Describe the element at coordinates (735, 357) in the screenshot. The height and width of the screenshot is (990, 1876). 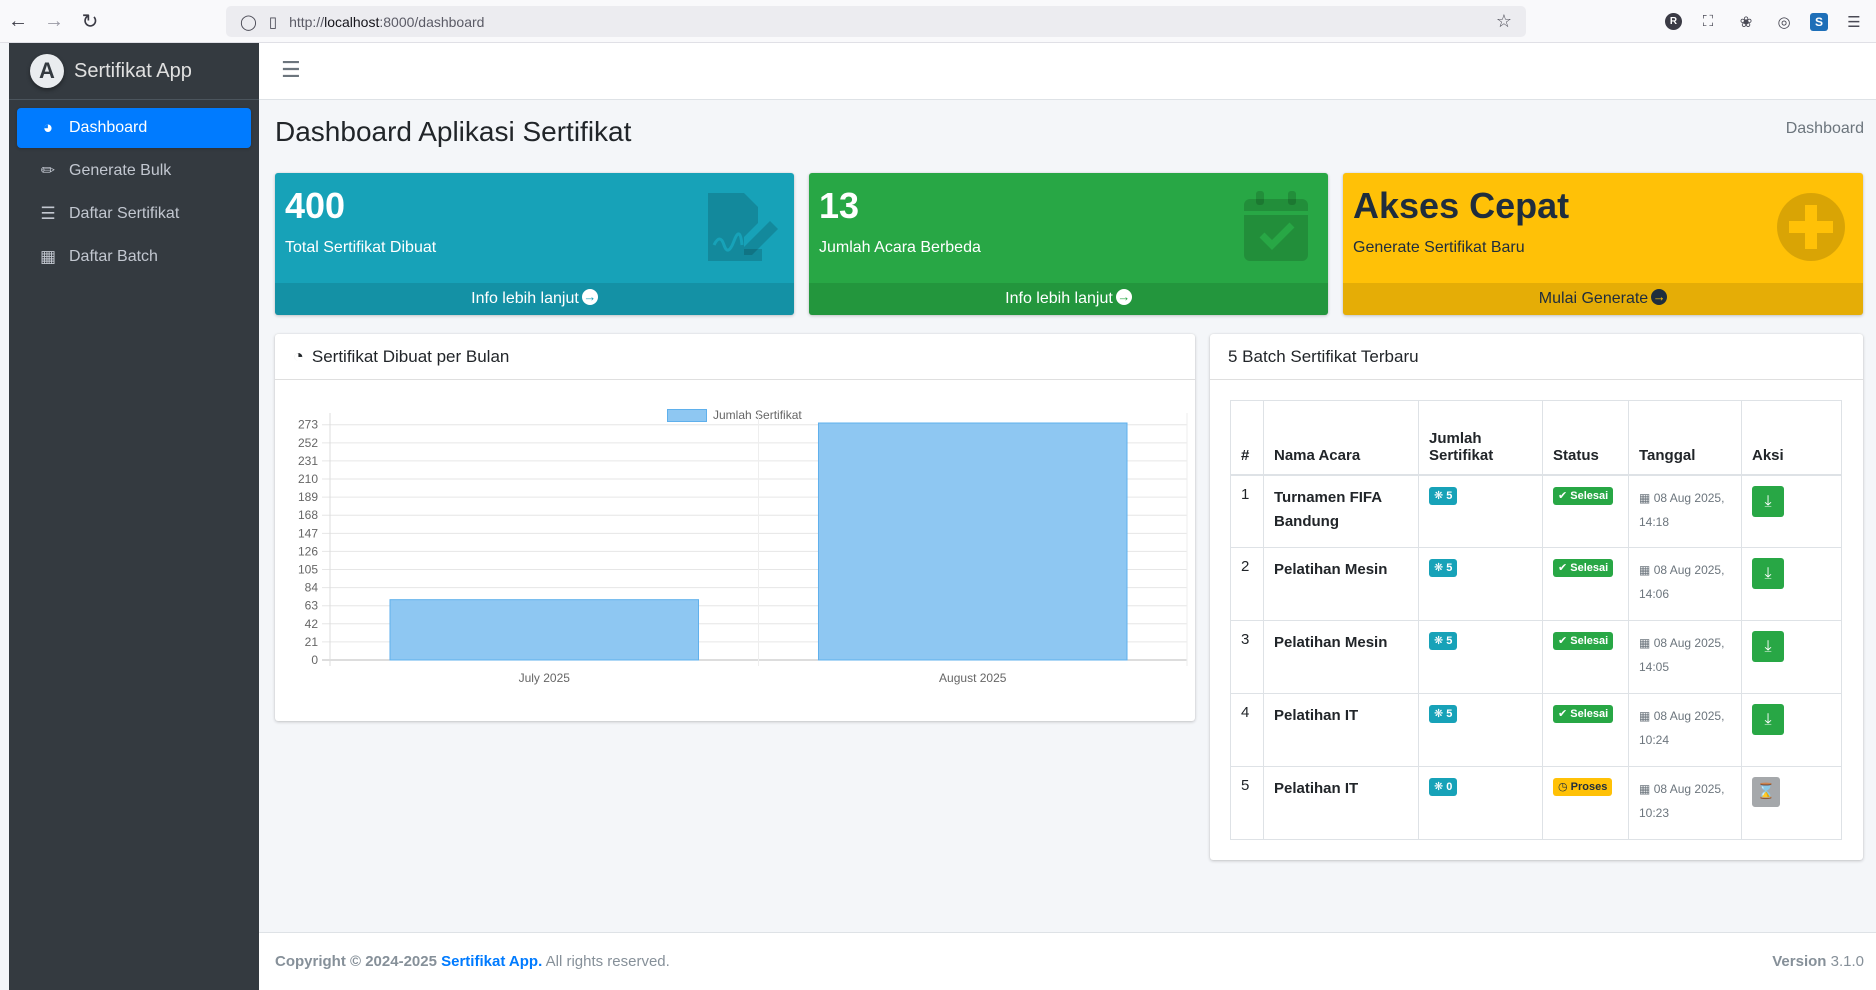
I see `card-header: ◔ Sertifikat Dibuat per Bulan` at that location.